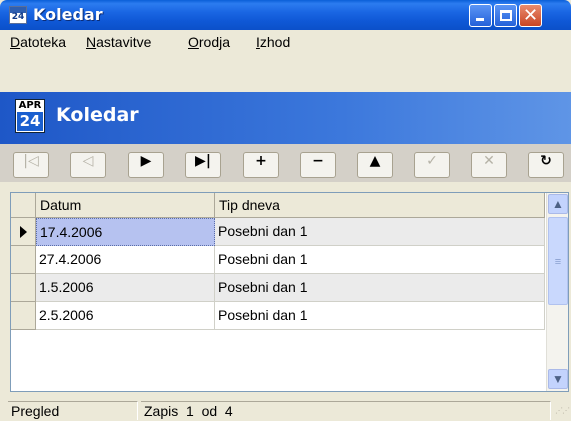 The height and width of the screenshot is (421, 571). Describe the element at coordinates (375, 165) in the screenshot. I see `edit-record-button: ▲` at that location.